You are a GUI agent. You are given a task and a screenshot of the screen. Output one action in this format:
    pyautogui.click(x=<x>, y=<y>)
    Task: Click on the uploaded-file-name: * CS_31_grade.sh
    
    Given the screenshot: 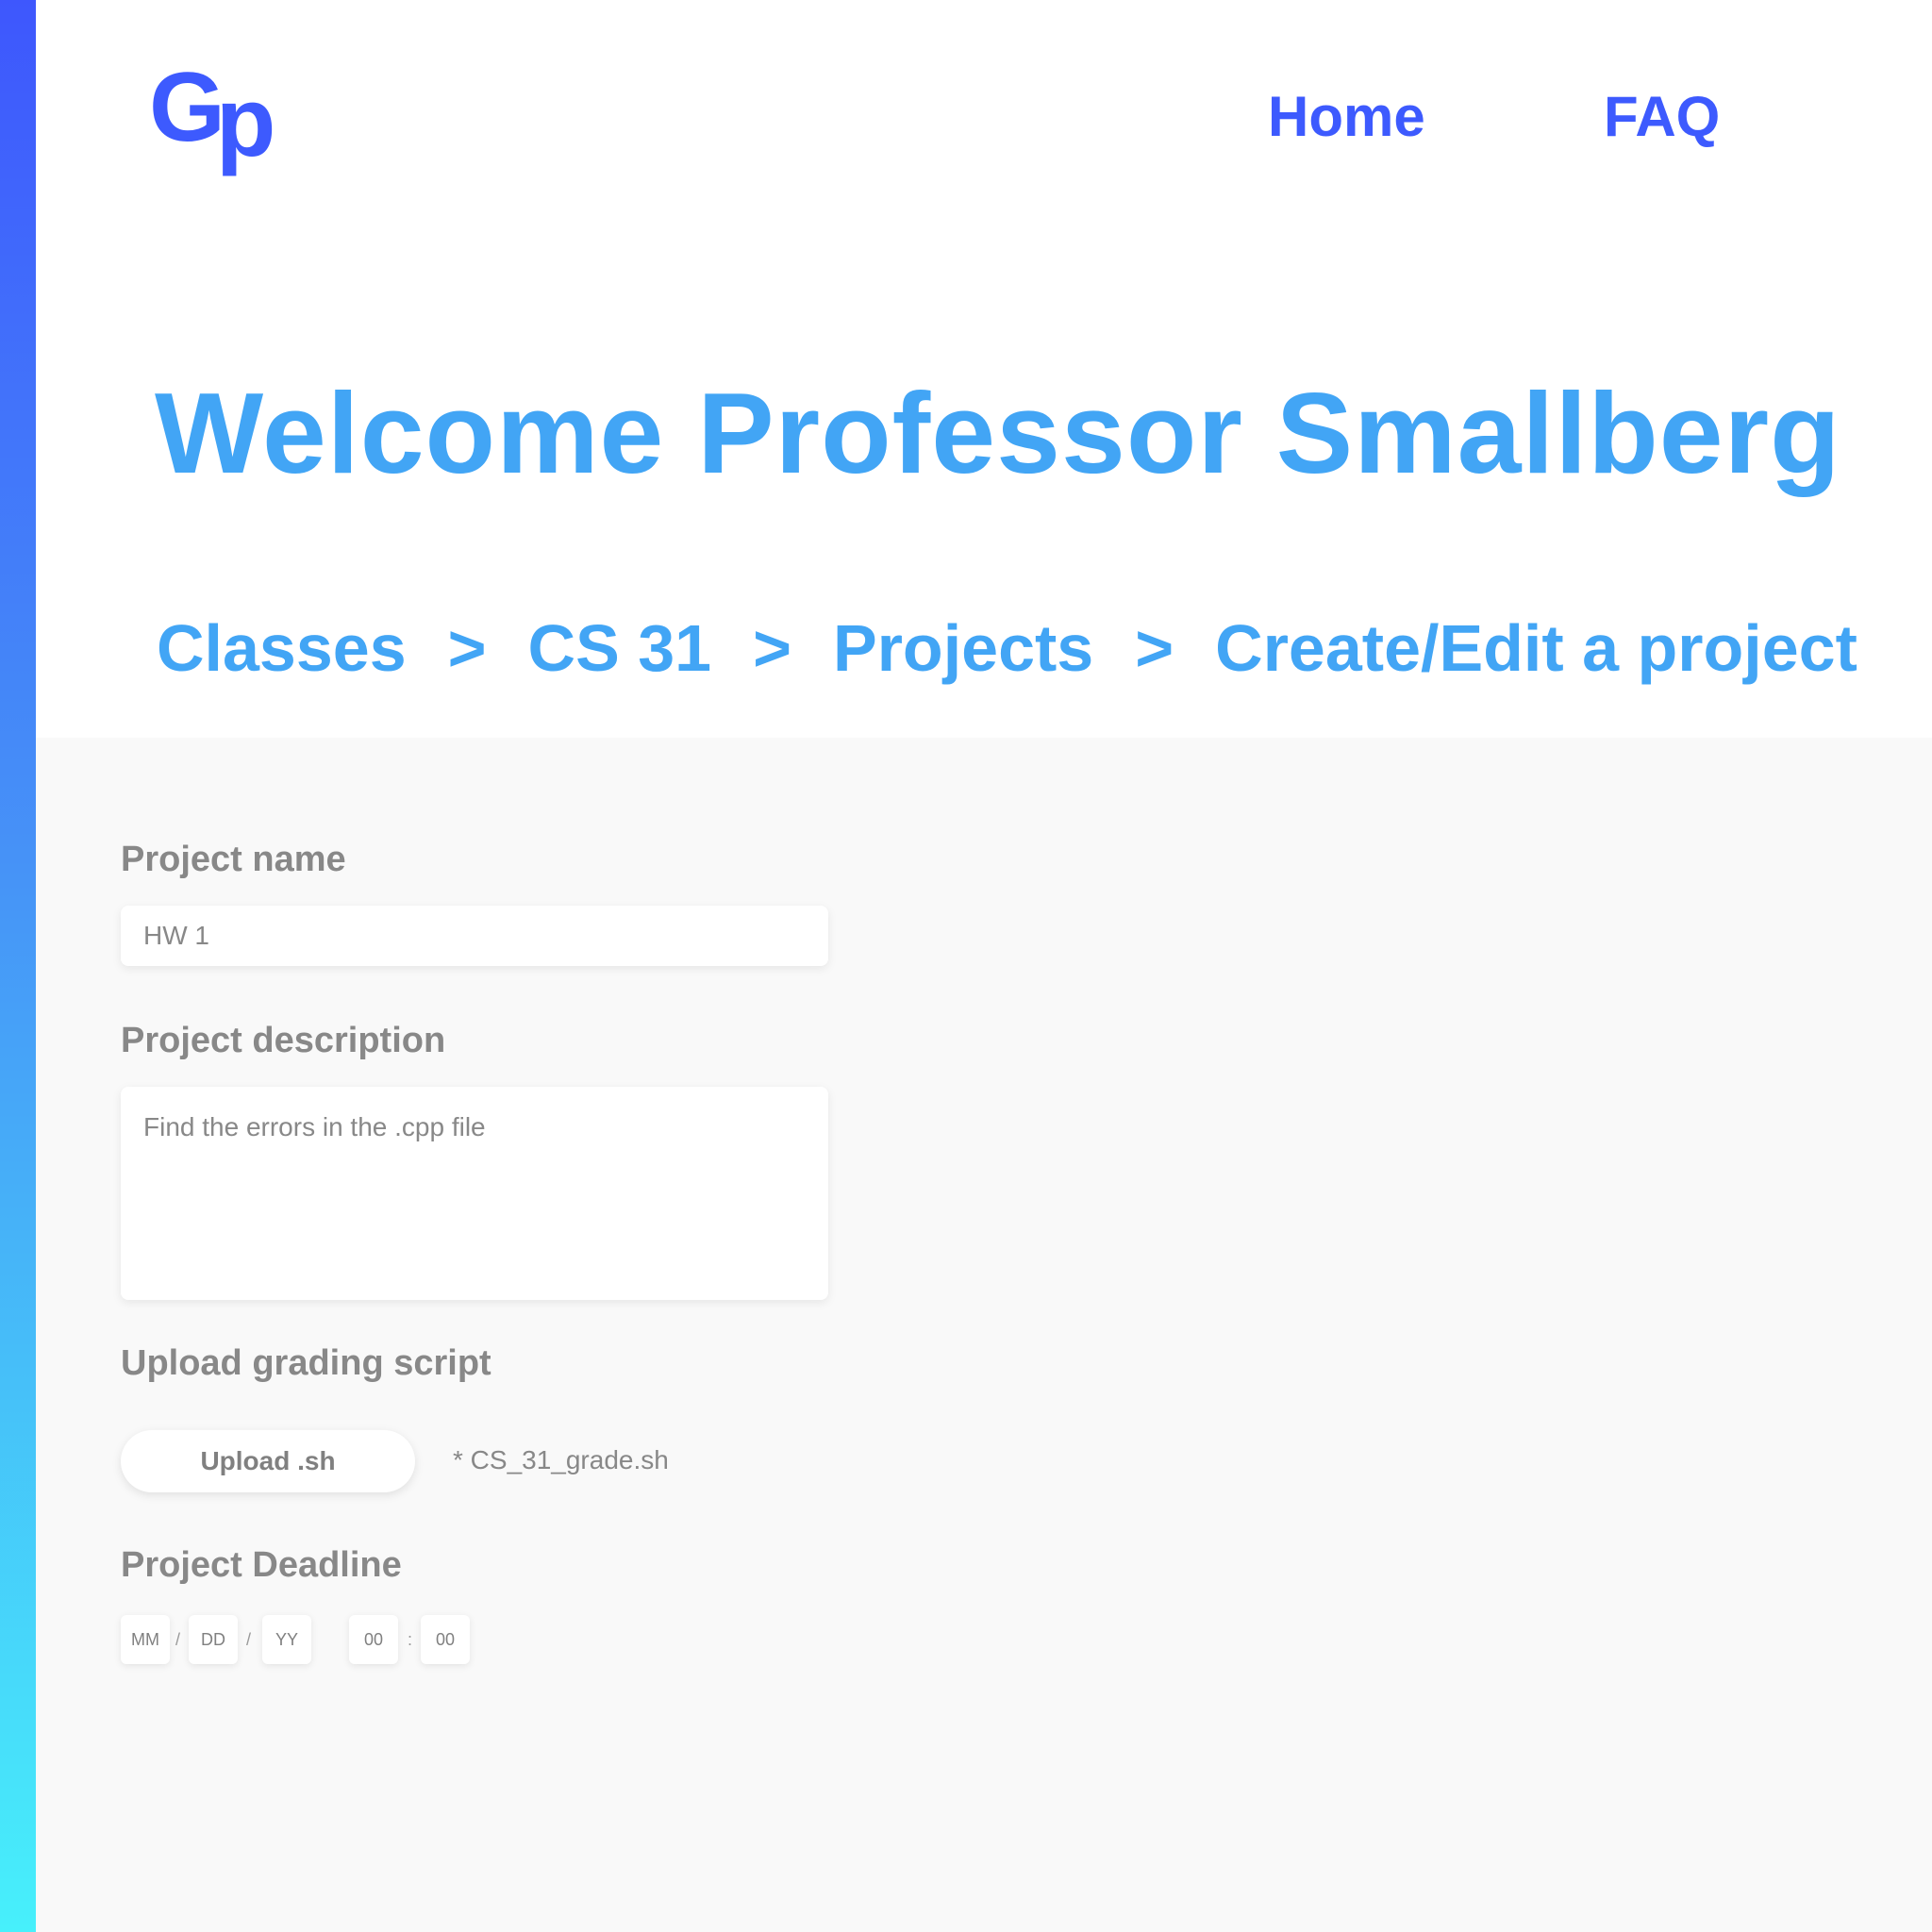 What is the action you would take?
    pyautogui.click(x=561, y=1459)
    